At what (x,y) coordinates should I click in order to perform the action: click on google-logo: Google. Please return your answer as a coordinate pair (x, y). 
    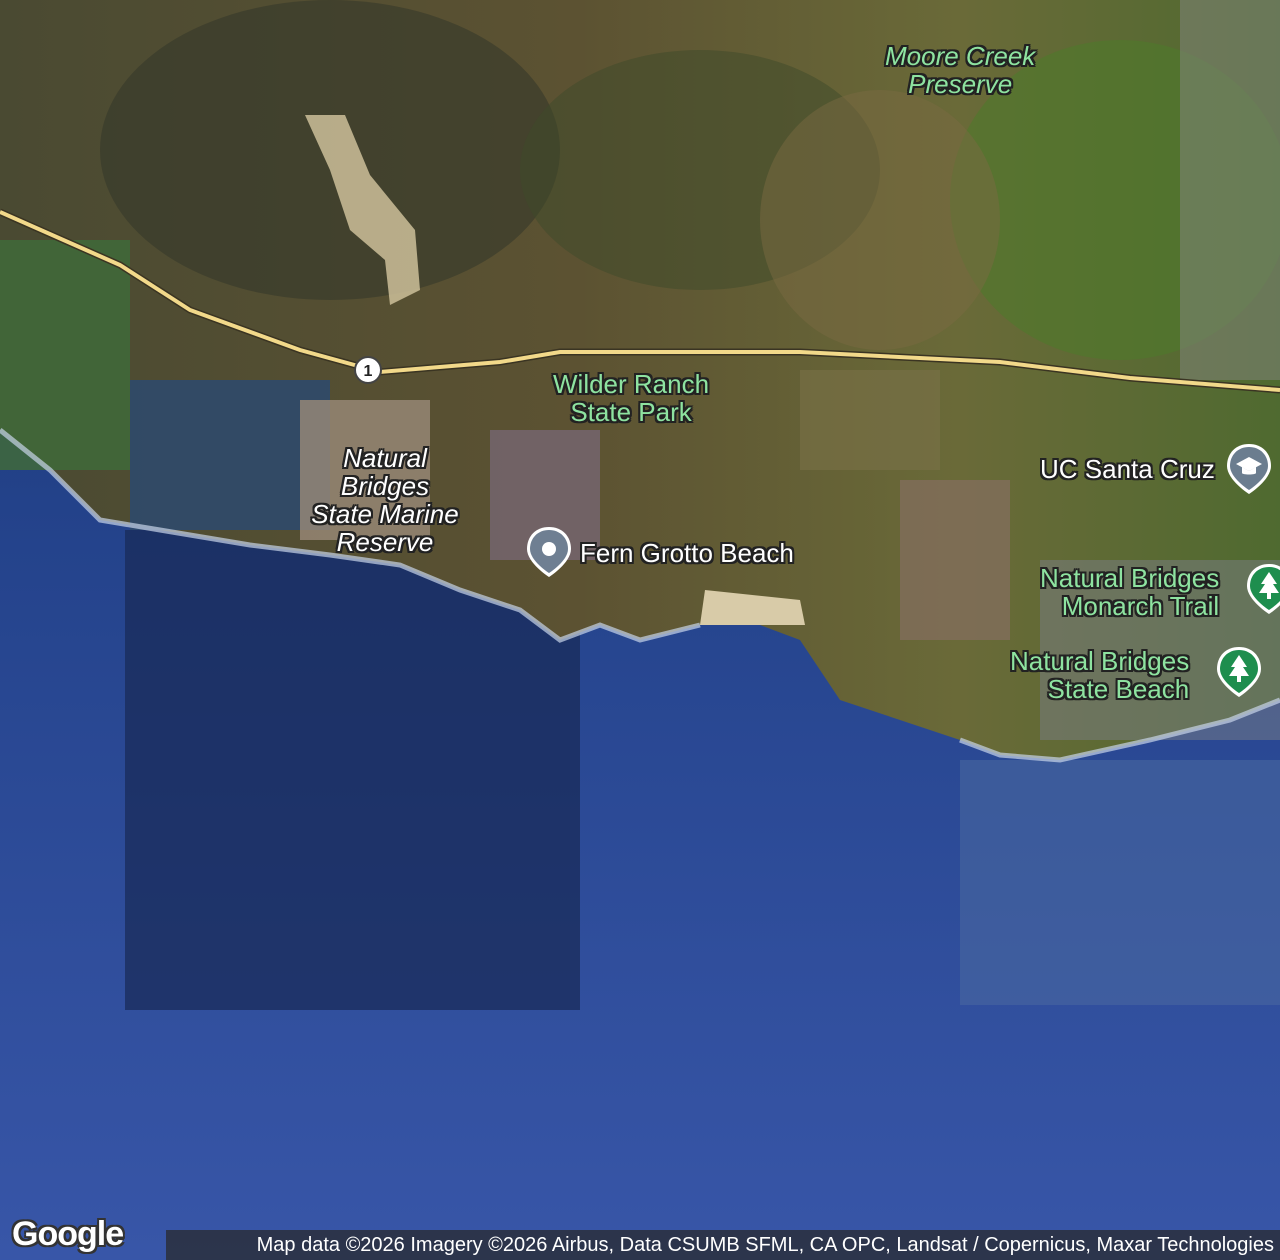
    Looking at the image, I should click on (68, 1234).